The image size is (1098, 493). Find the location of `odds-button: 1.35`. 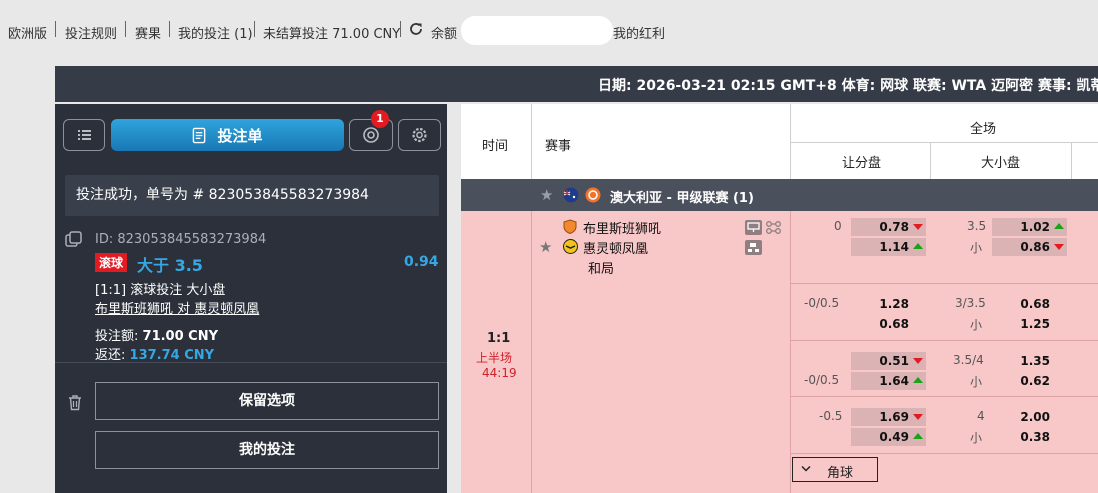

odds-button: 1.35 is located at coordinates (1029, 361).